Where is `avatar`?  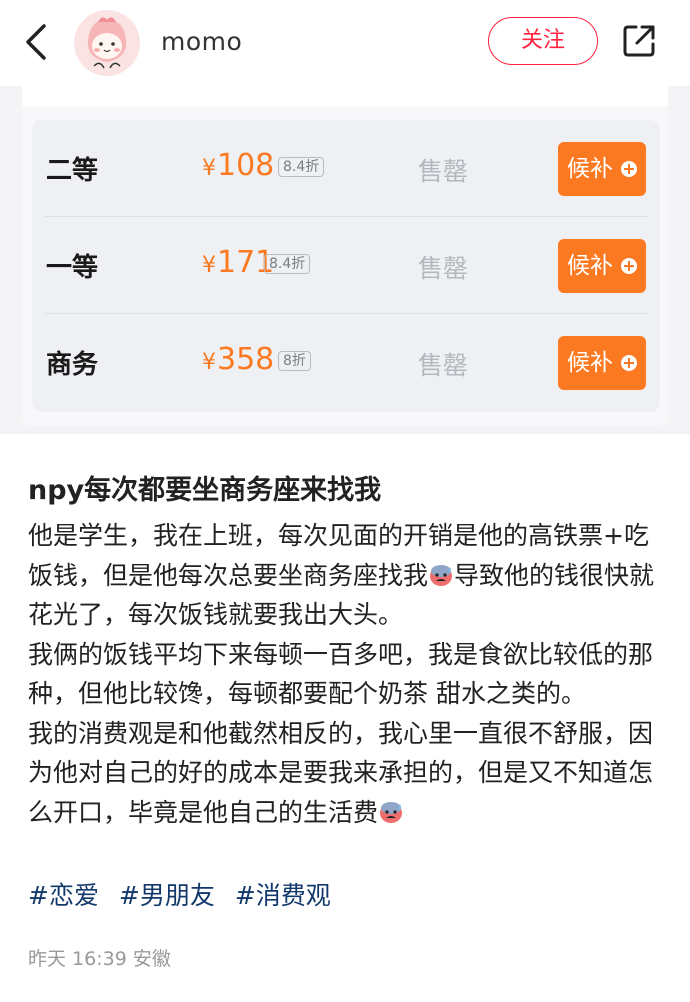
avatar is located at coordinates (107, 43).